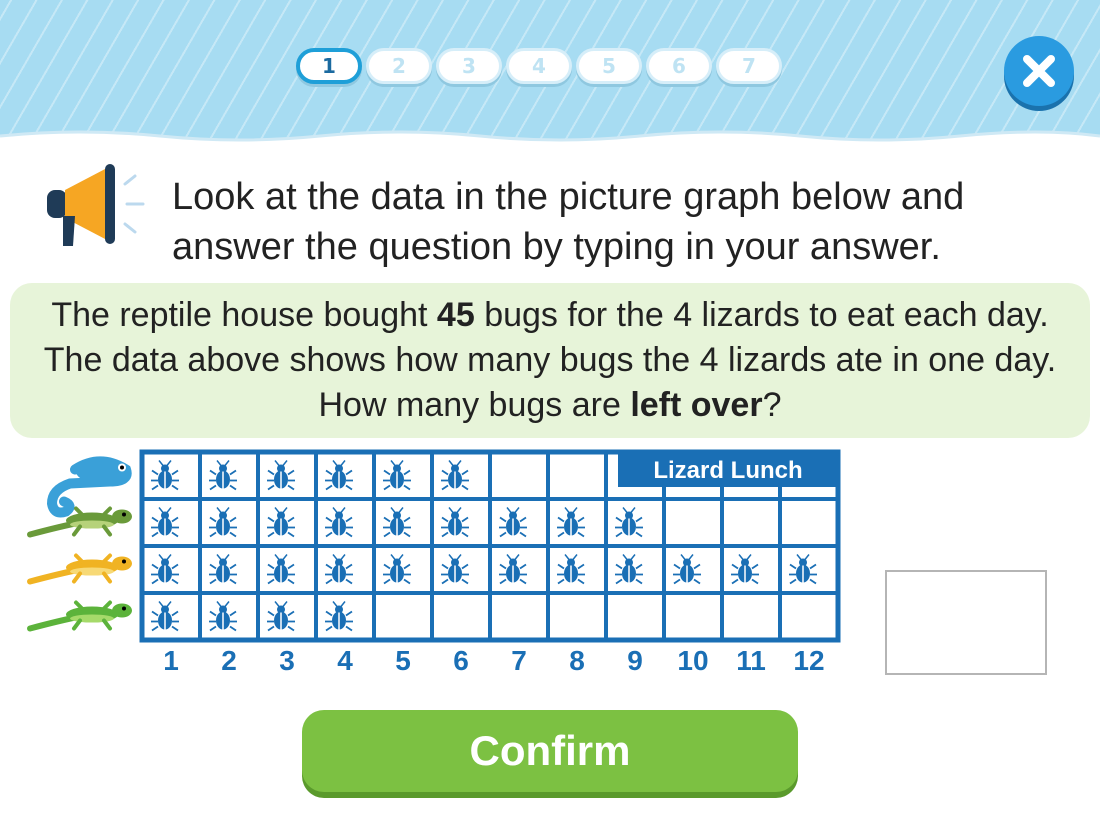 The image size is (1100, 825). I want to click on blue-chameleon-icon, so click(89, 487).